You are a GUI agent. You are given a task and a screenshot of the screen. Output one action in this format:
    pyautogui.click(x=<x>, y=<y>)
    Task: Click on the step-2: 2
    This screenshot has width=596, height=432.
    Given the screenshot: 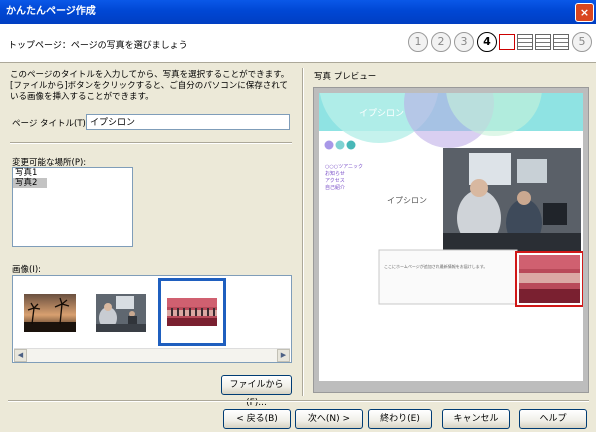 What is the action you would take?
    pyautogui.click(x=441, y=42)
    